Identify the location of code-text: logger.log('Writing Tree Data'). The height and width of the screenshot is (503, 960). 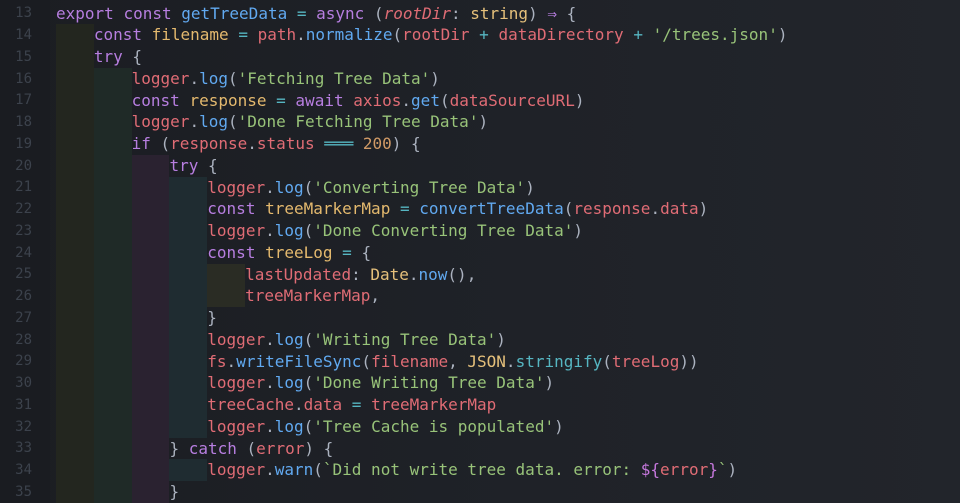
(356, 340).